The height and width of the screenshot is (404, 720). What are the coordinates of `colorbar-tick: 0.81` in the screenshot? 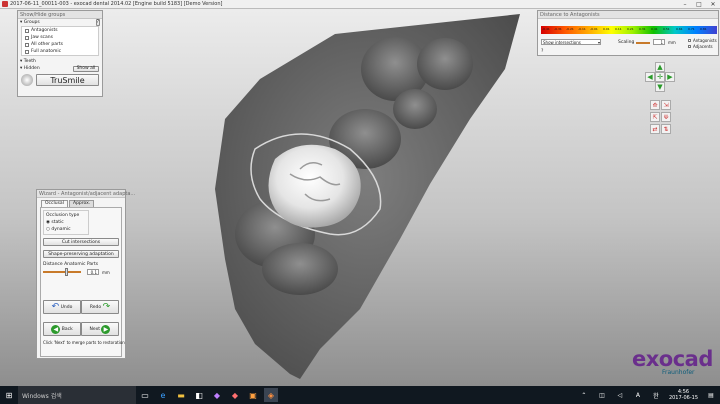 It's located at (703, 29).